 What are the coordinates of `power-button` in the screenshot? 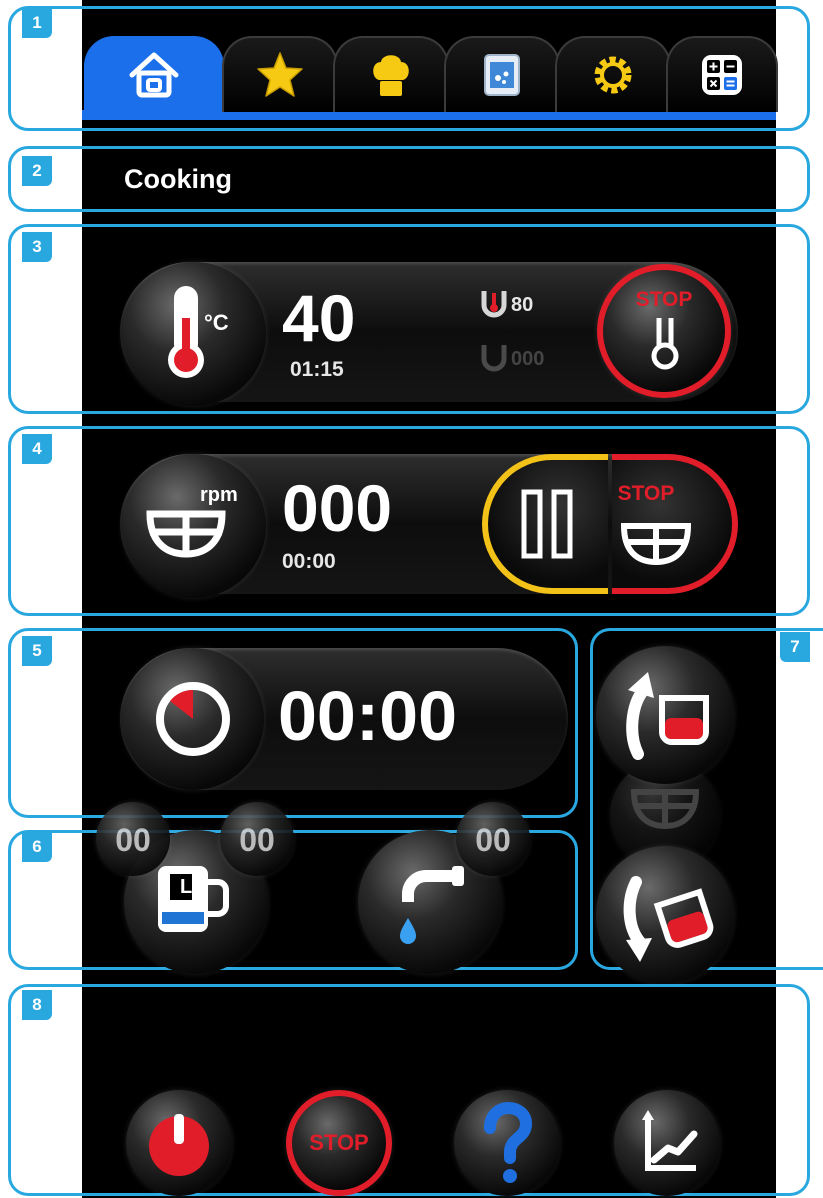 It's located at (179, 1143).